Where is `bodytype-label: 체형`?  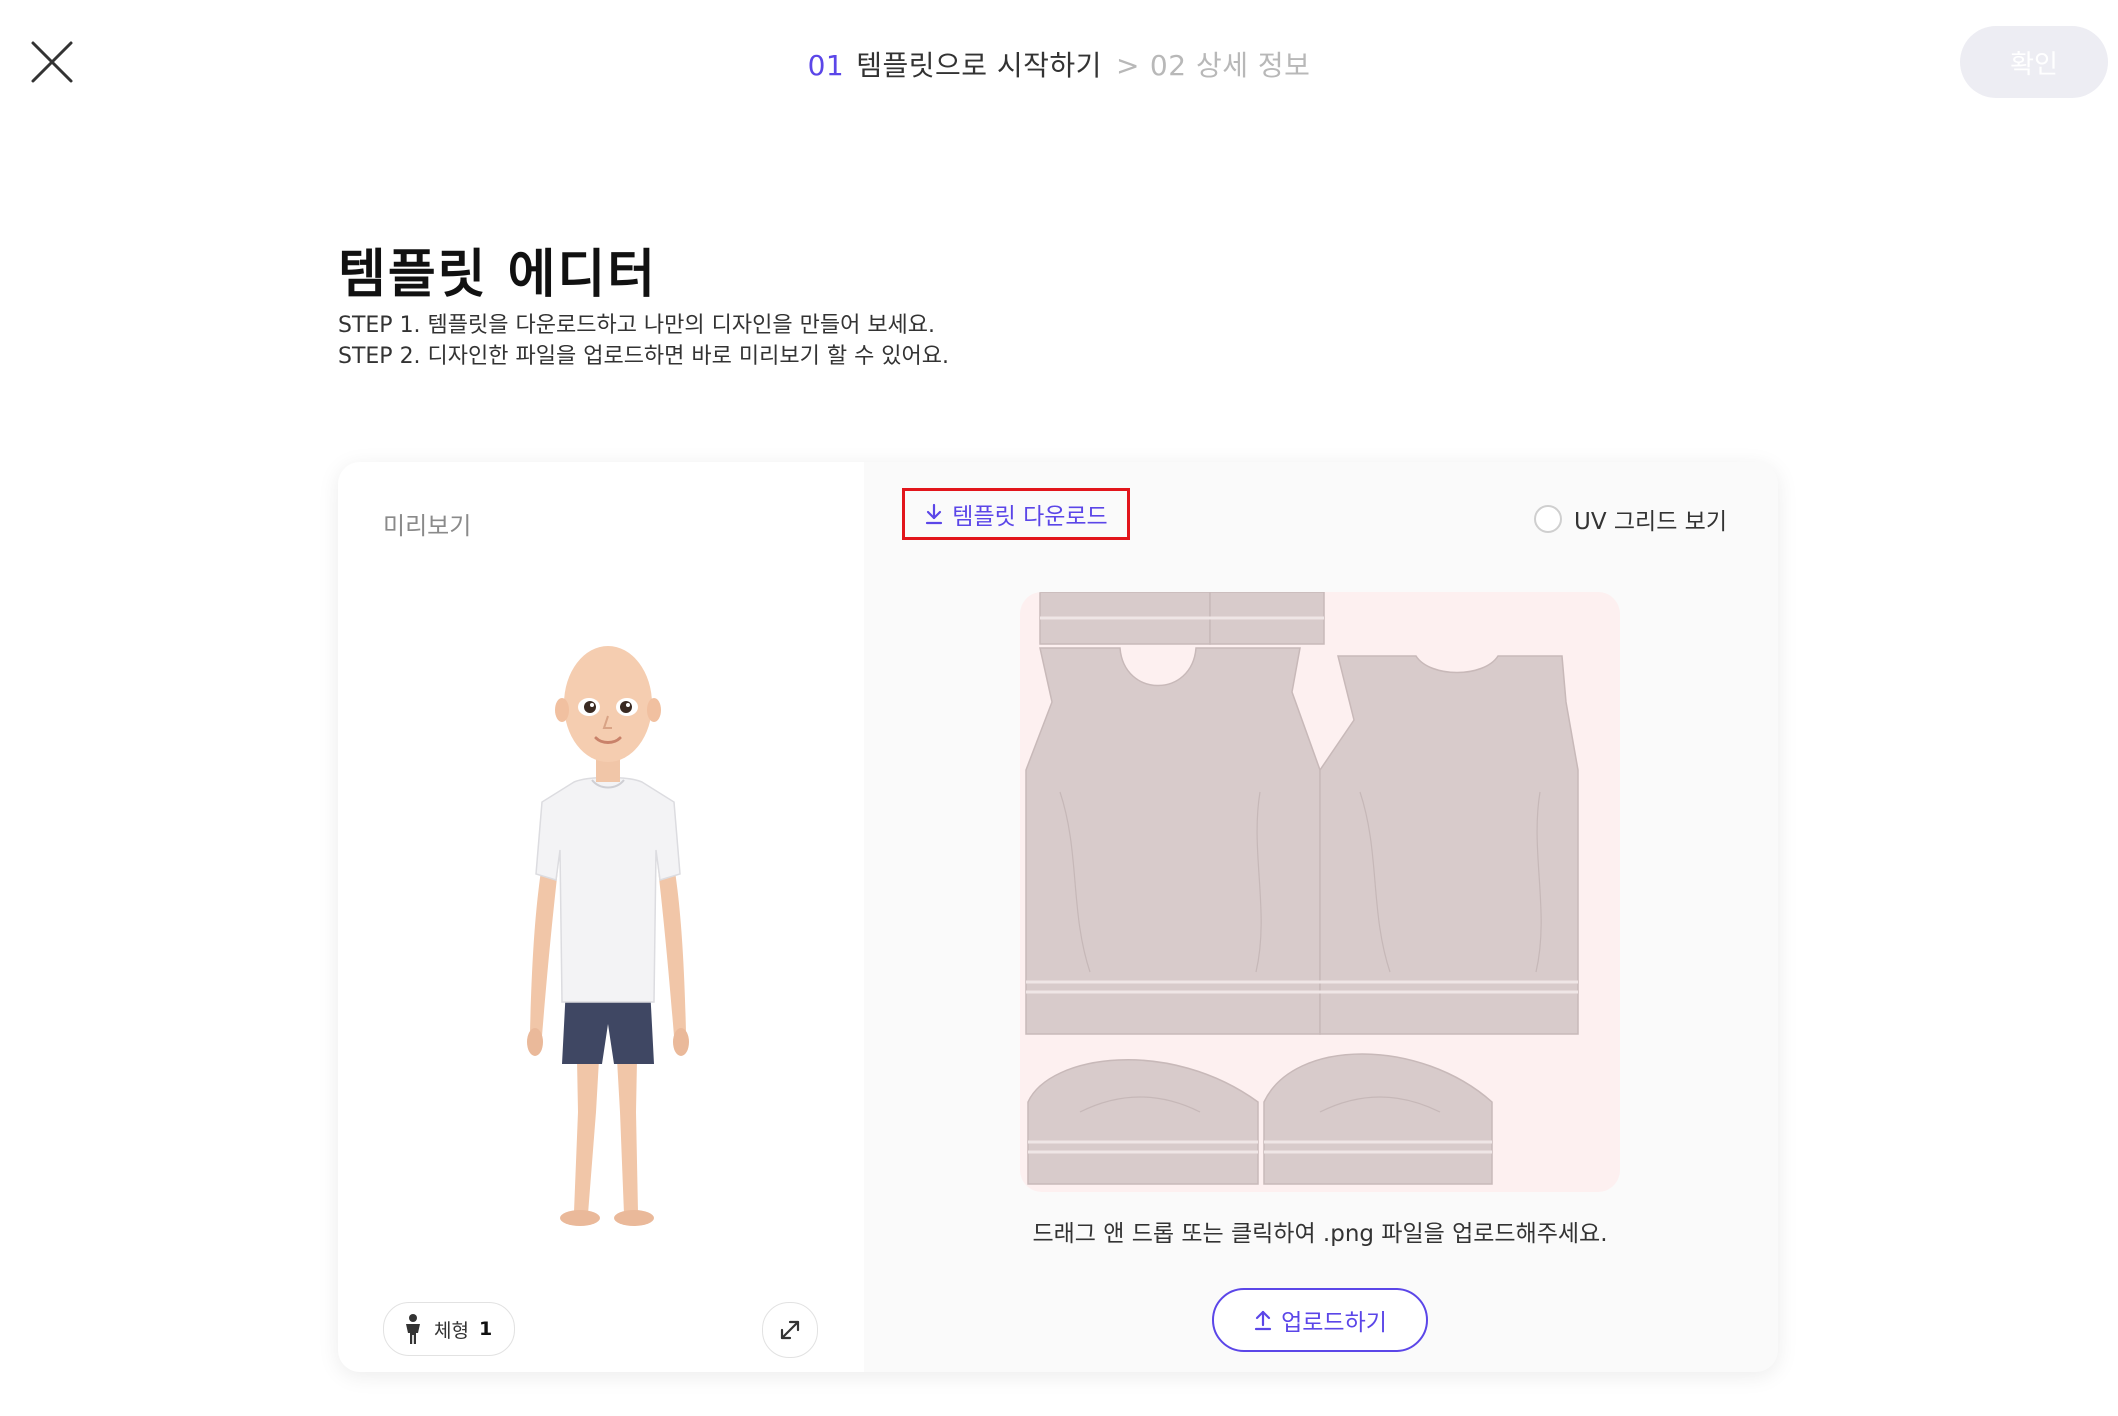
bodytype-label: 체형 is located at coordinates (451, 1330).